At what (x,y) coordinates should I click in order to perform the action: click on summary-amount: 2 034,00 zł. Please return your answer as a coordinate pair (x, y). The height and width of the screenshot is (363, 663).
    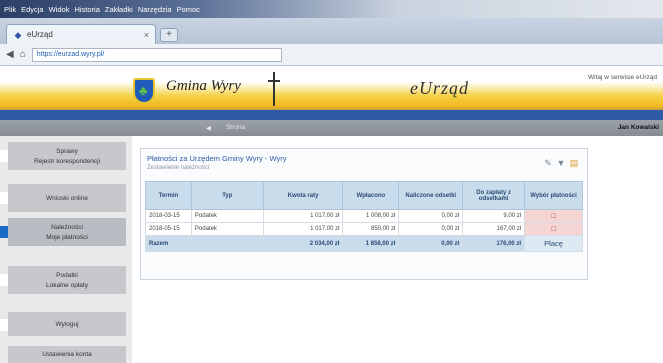
    Looking at the image, I should click on (303, 243).